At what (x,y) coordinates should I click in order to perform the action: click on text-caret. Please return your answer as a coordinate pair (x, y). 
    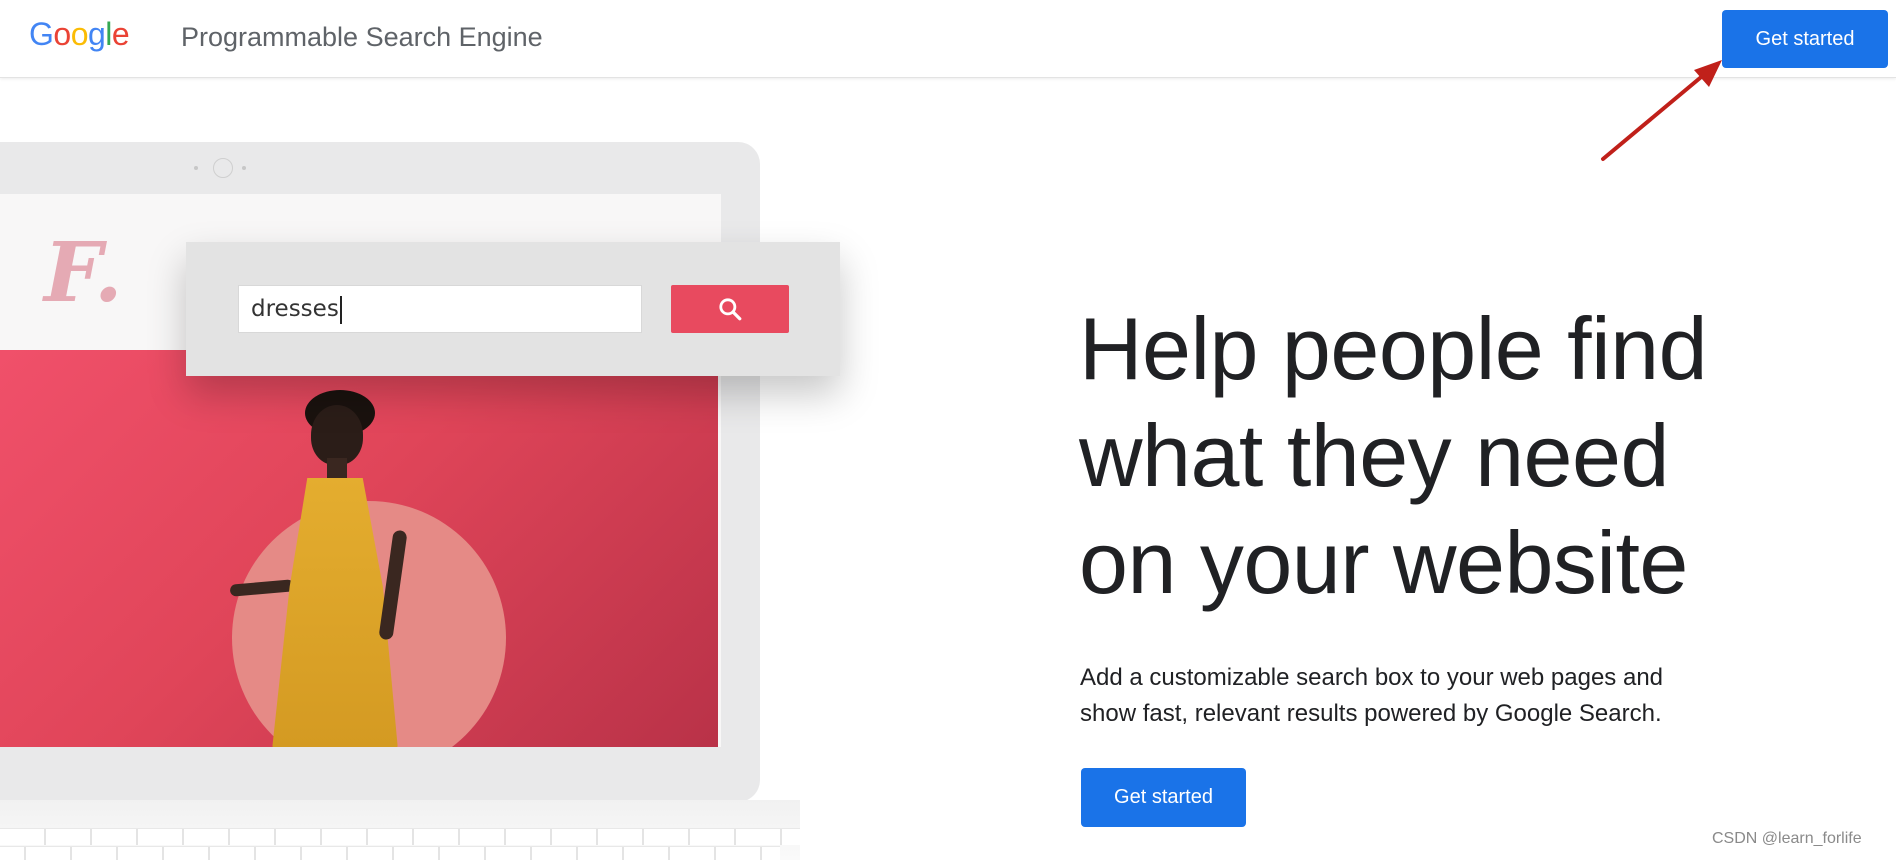
    Looking at the image, I should click on (340, 309).